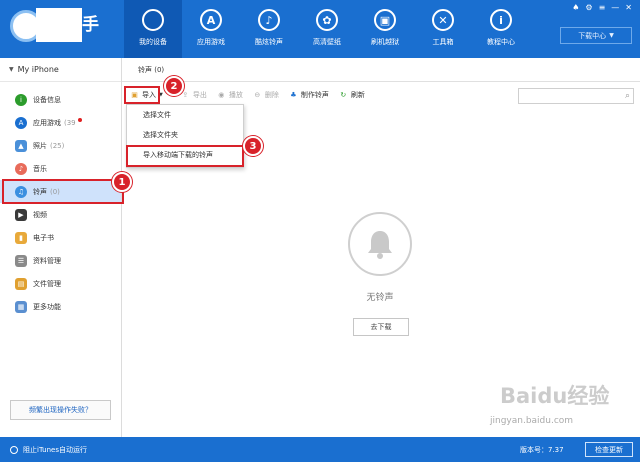  I want to click on callout-box-ringtones, so click(63, 191).